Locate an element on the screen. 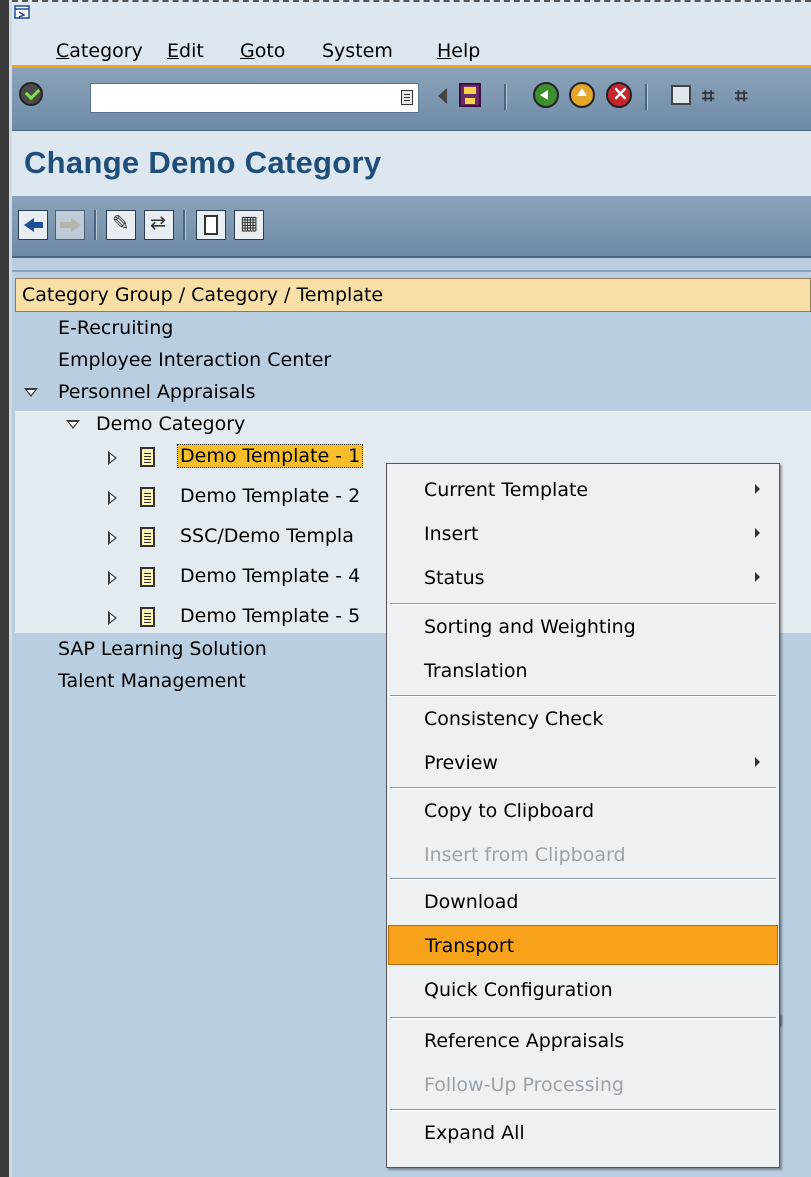 Image resolution: width=811 pixels, height=1177 pixels. tree-node-template-2: Demo Template - 2 is located at coordinates (270, 496).